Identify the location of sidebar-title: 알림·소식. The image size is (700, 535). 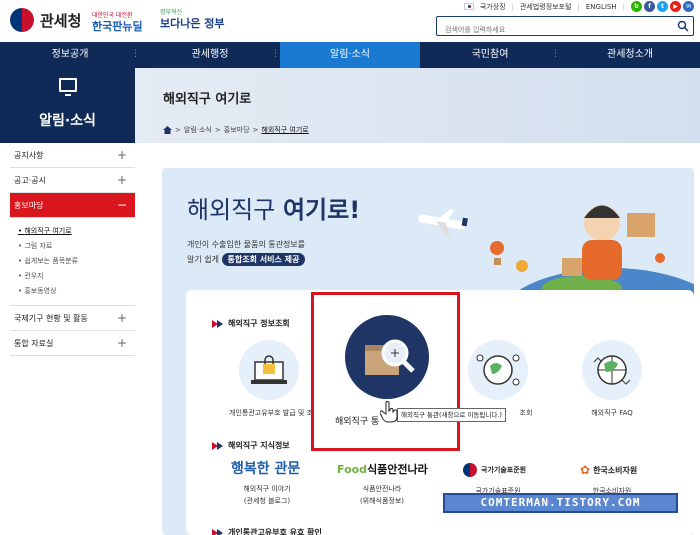
(67, 121).